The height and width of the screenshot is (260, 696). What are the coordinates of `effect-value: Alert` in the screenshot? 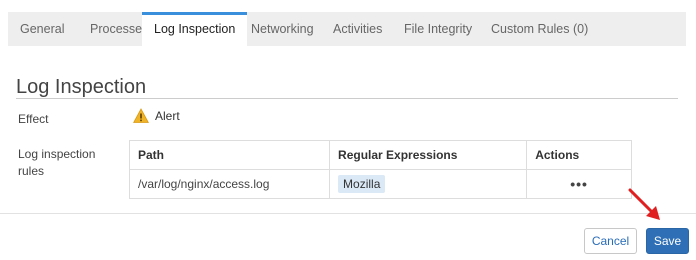 It's located at (156, 116).